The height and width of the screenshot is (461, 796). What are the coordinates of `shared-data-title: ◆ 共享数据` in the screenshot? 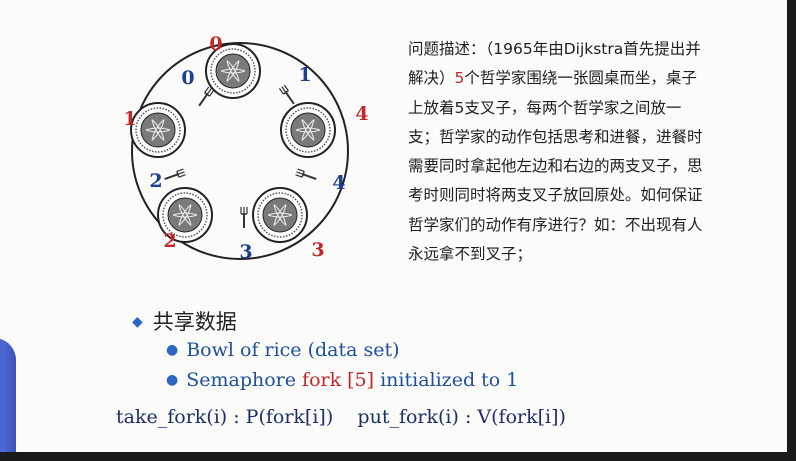 It's located at (184, 321).